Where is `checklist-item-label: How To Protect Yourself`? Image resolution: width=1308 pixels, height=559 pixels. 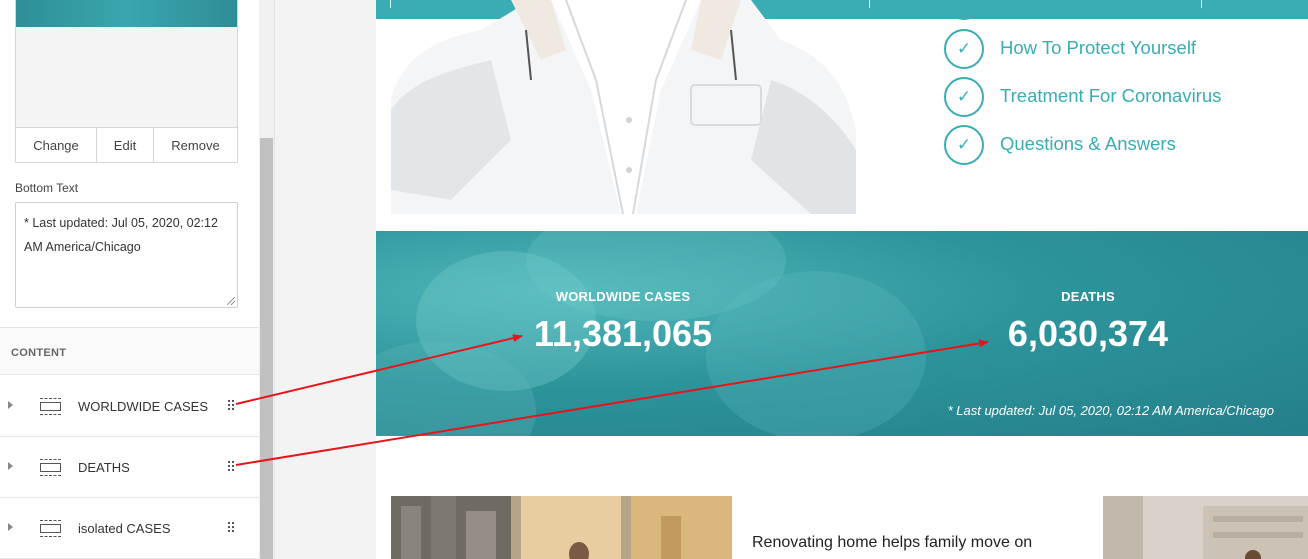 checklist-item-label: How To Protect Yourself is located at coordinates (1098, 48).